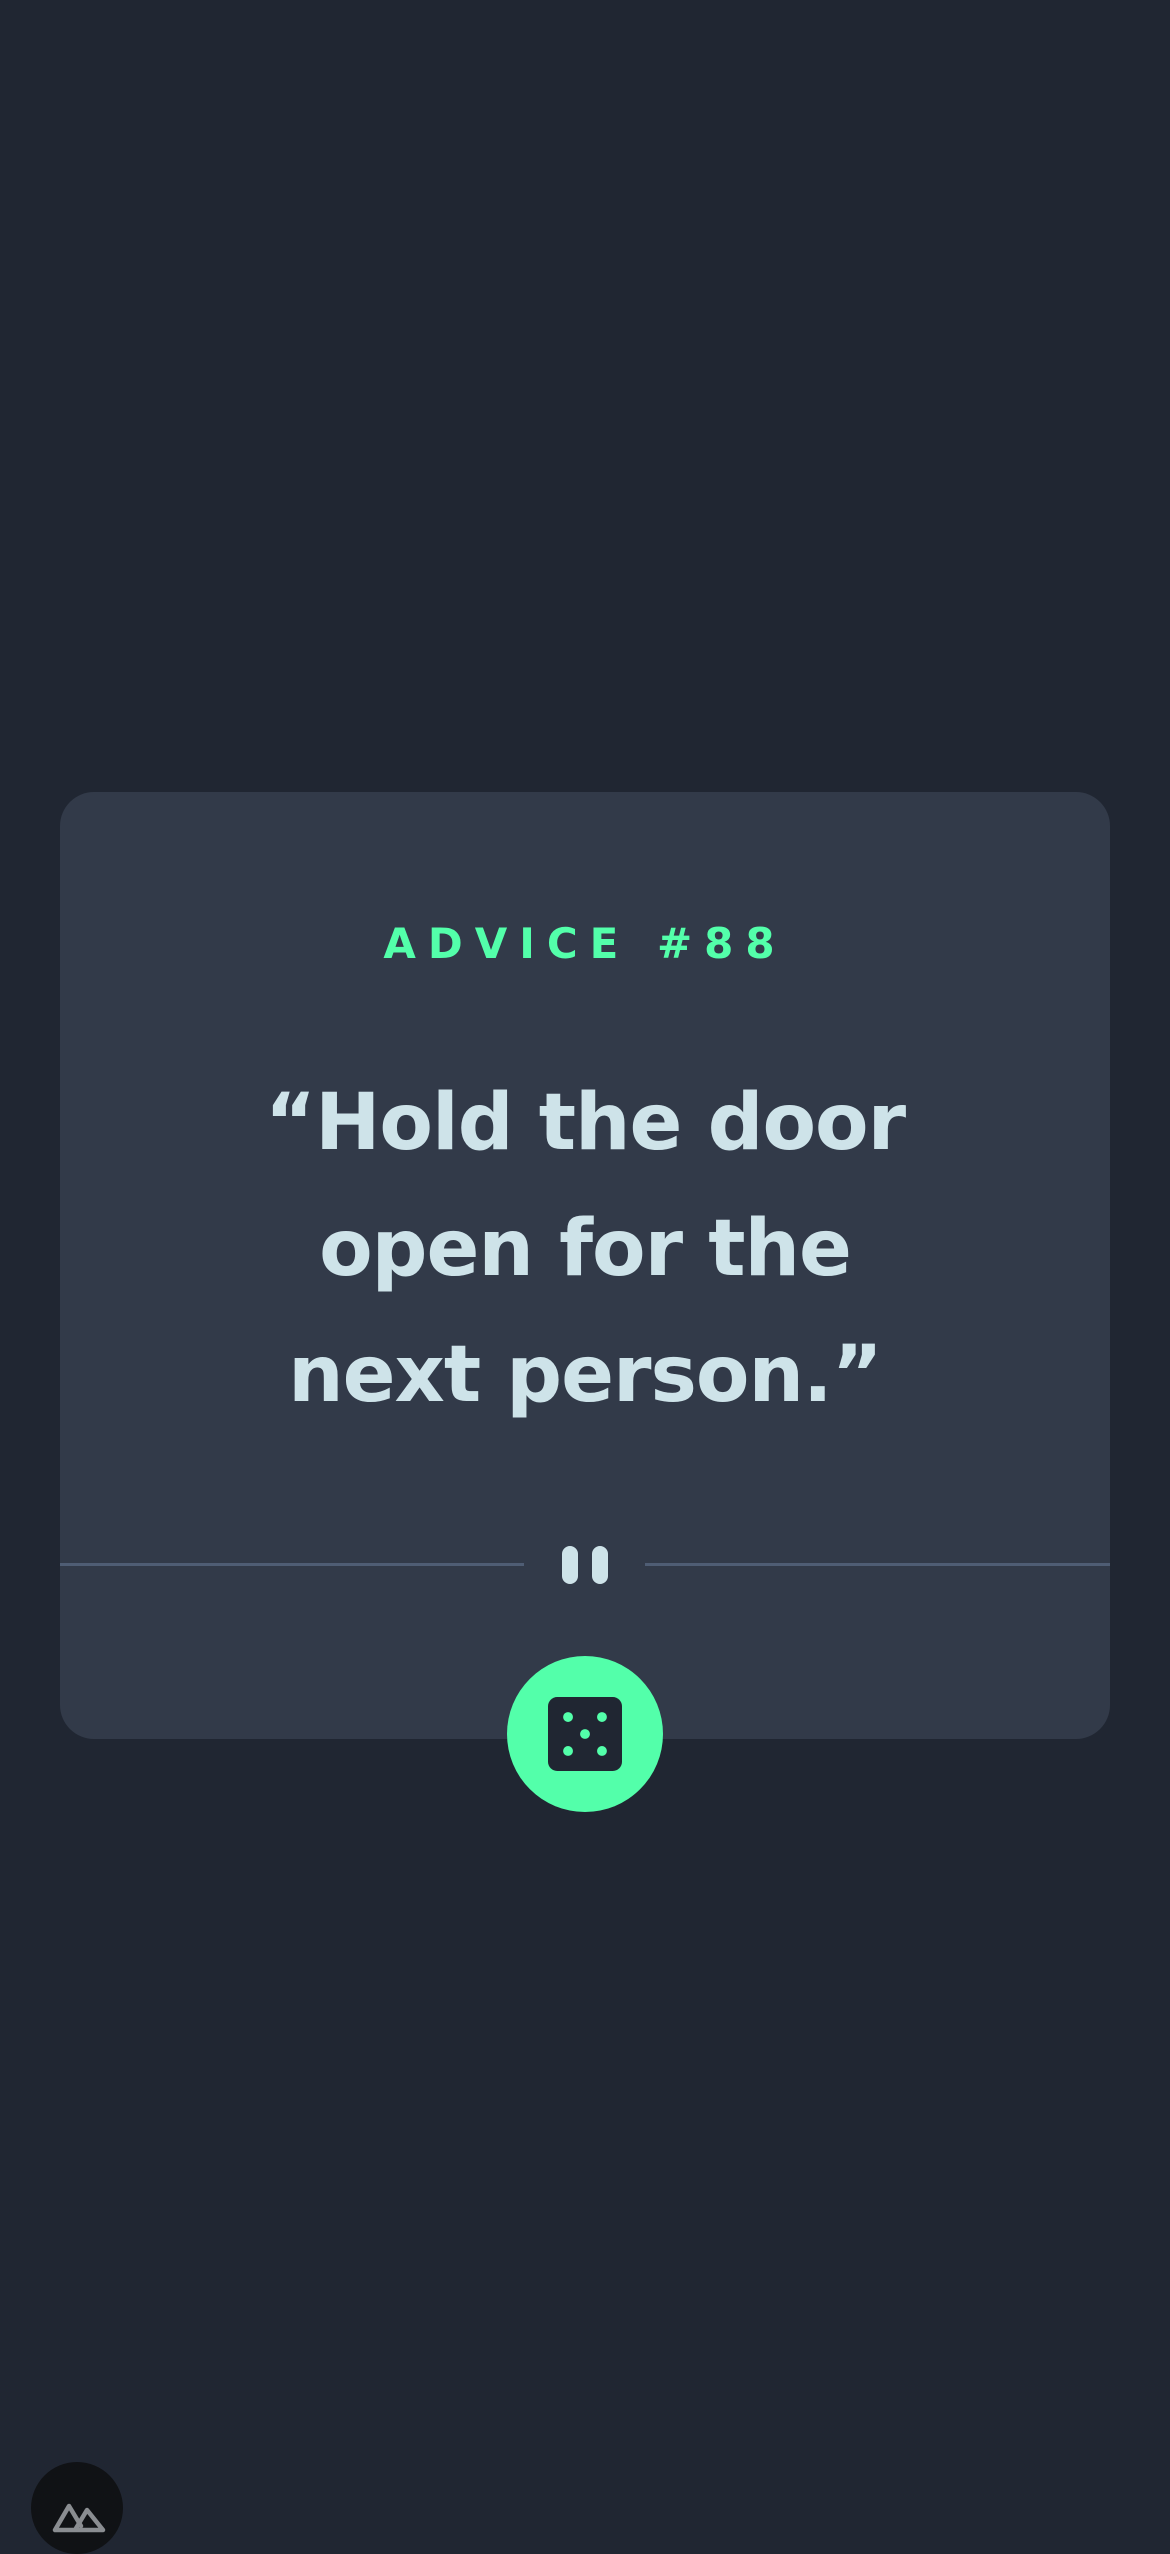  Describe the element at coordinates (570, 1565) in the screenshot. I see `pause-bar-left` at that location.